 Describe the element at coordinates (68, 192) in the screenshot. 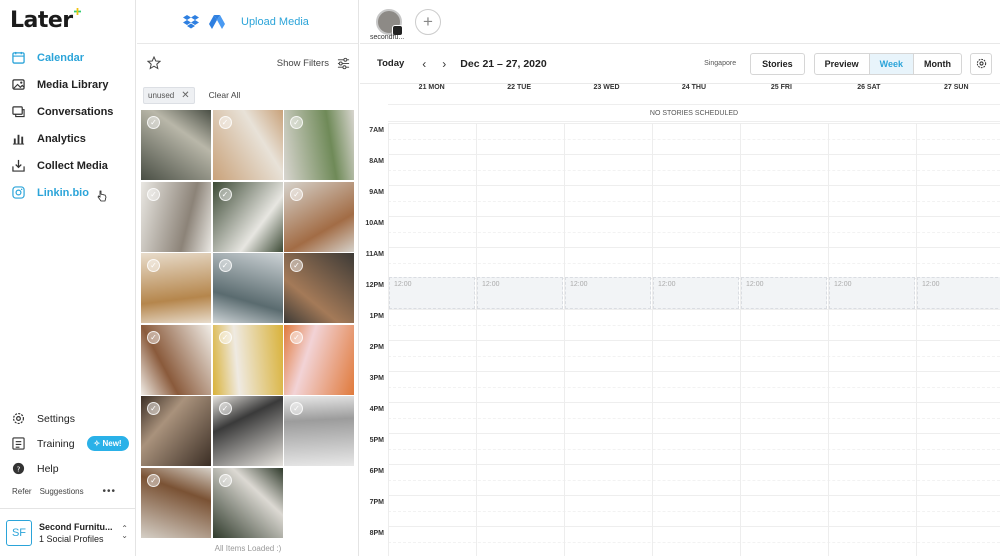

I see `sidebar-item-linkin-bio: Linkin.bio` at that location.